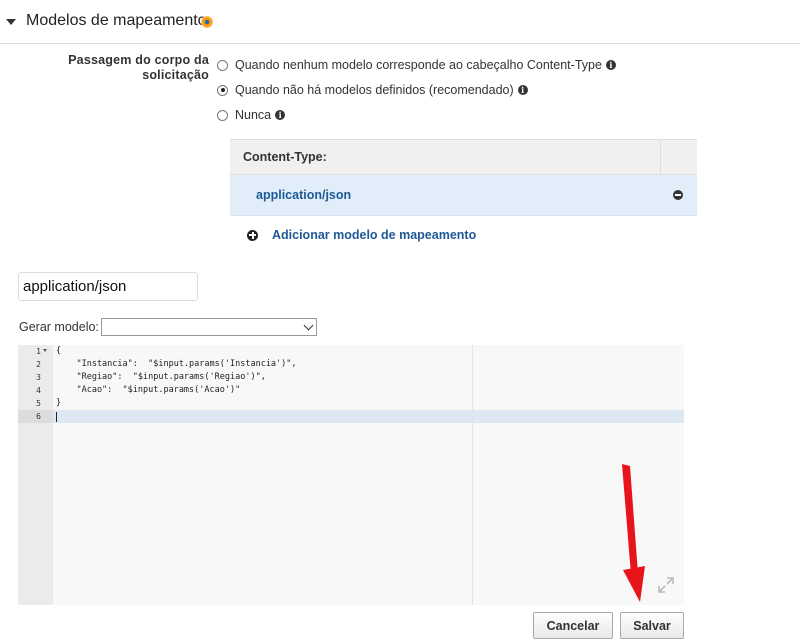 The width and height of the screenshot is (800, 639). What do you see at coordinates (207, 22) in the screenshot?
I see `status-dot-icon` at bounding box center [207, 22].